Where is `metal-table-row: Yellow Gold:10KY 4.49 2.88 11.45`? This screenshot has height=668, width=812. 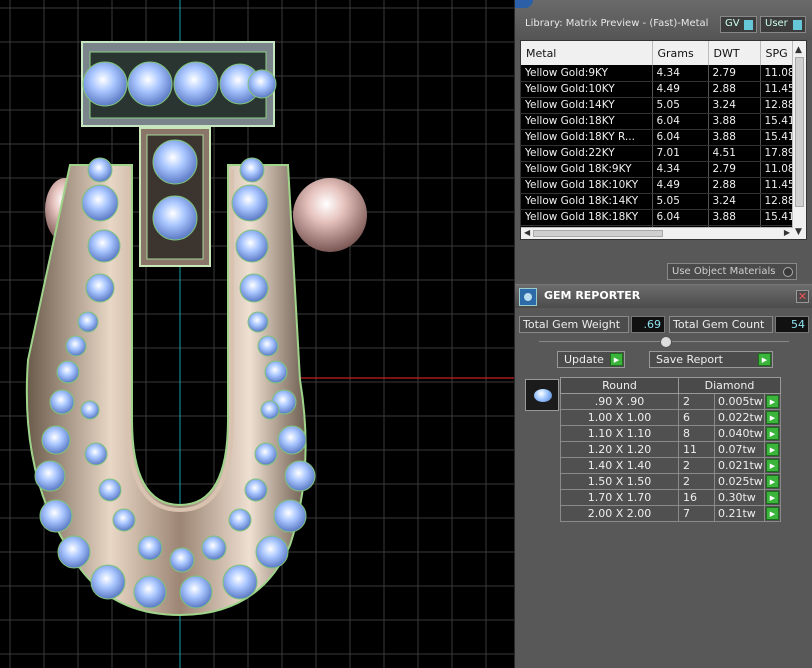
metal-table-row: Yellow Gold:10KY 4.49 2.88 11.45 is located at coordinates (661, 89).